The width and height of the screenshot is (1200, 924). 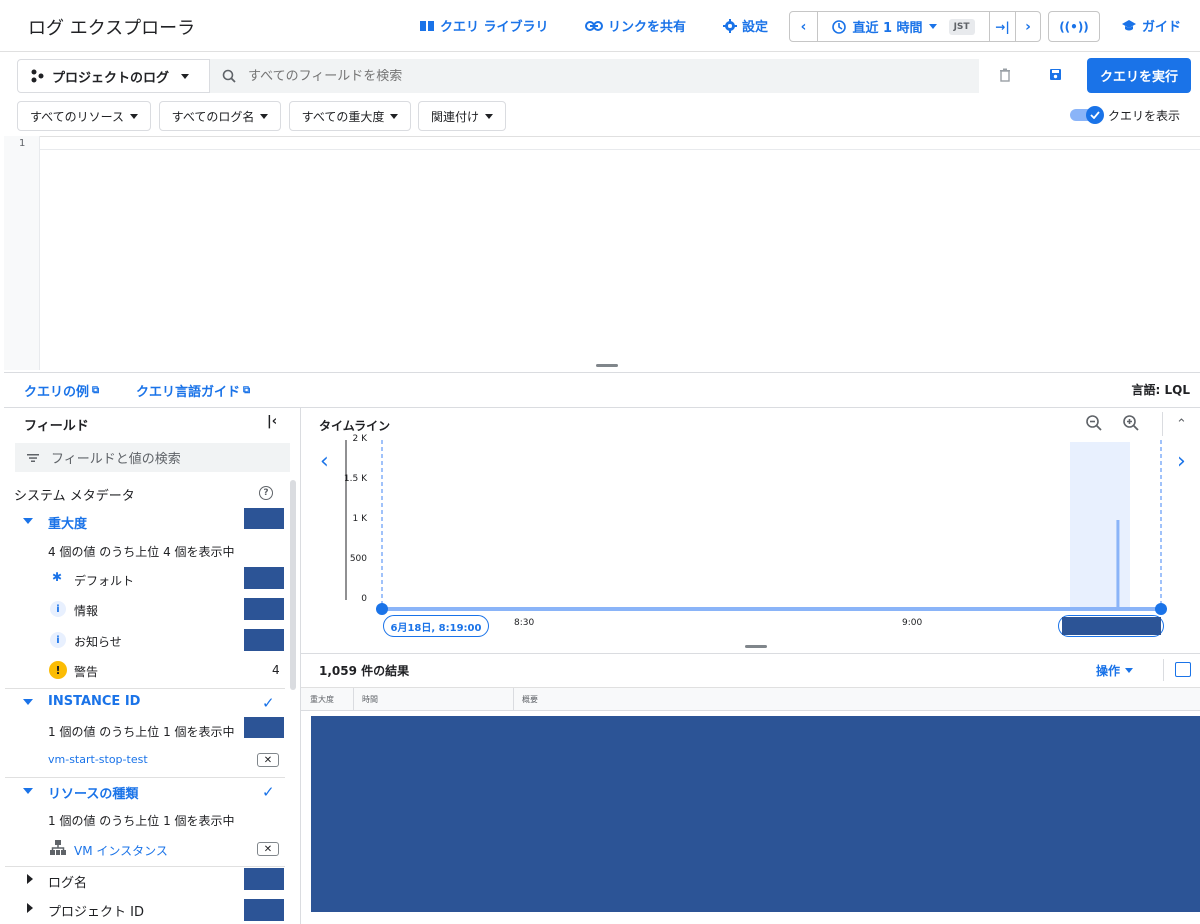 I want to click on correlate-dropdown: 関連付け, so click(x=462, y=116).